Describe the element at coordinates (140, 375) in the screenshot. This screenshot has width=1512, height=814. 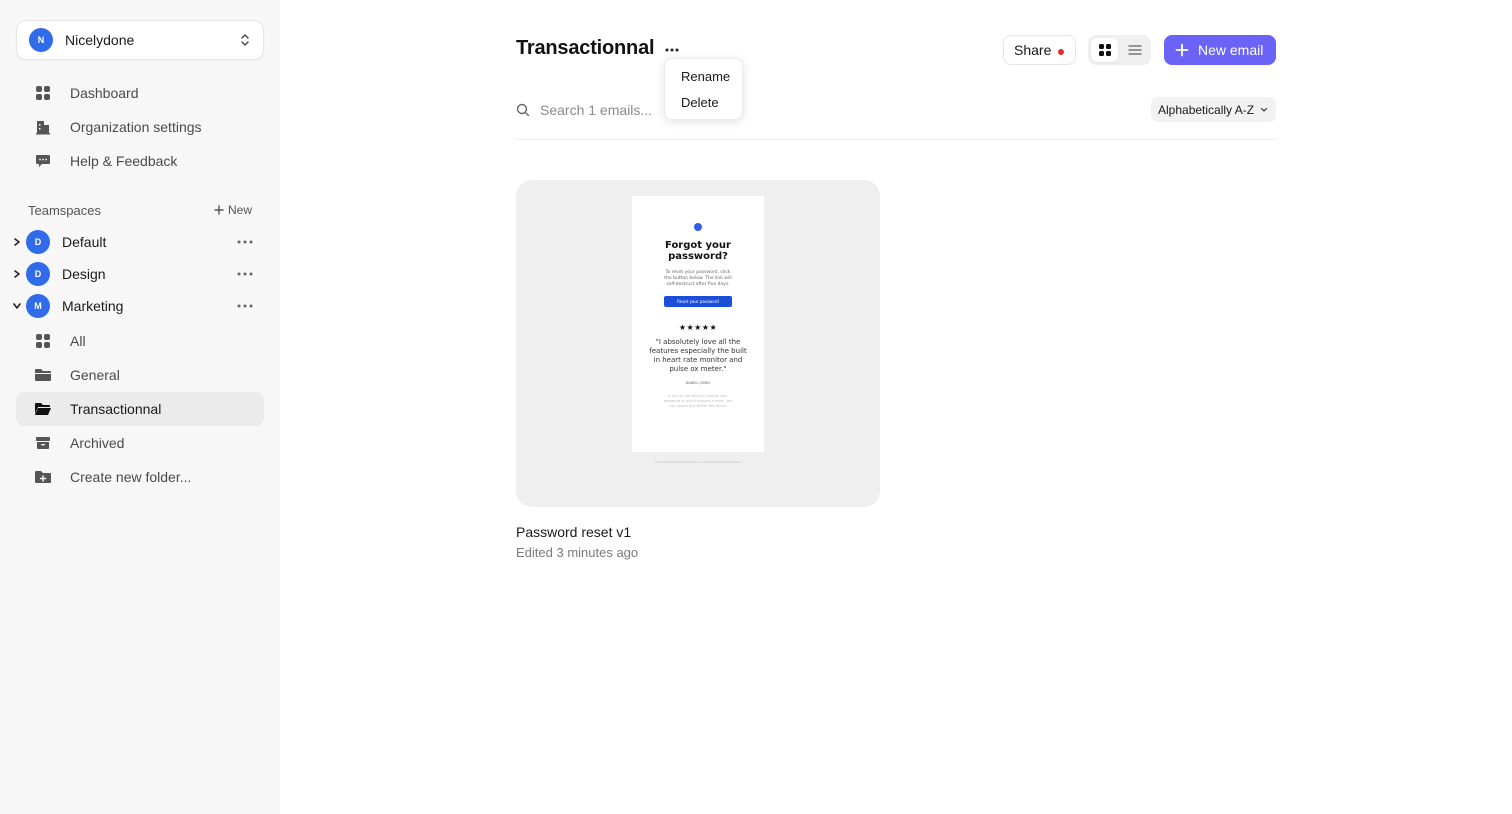
I see `folder-general: General` at that location.